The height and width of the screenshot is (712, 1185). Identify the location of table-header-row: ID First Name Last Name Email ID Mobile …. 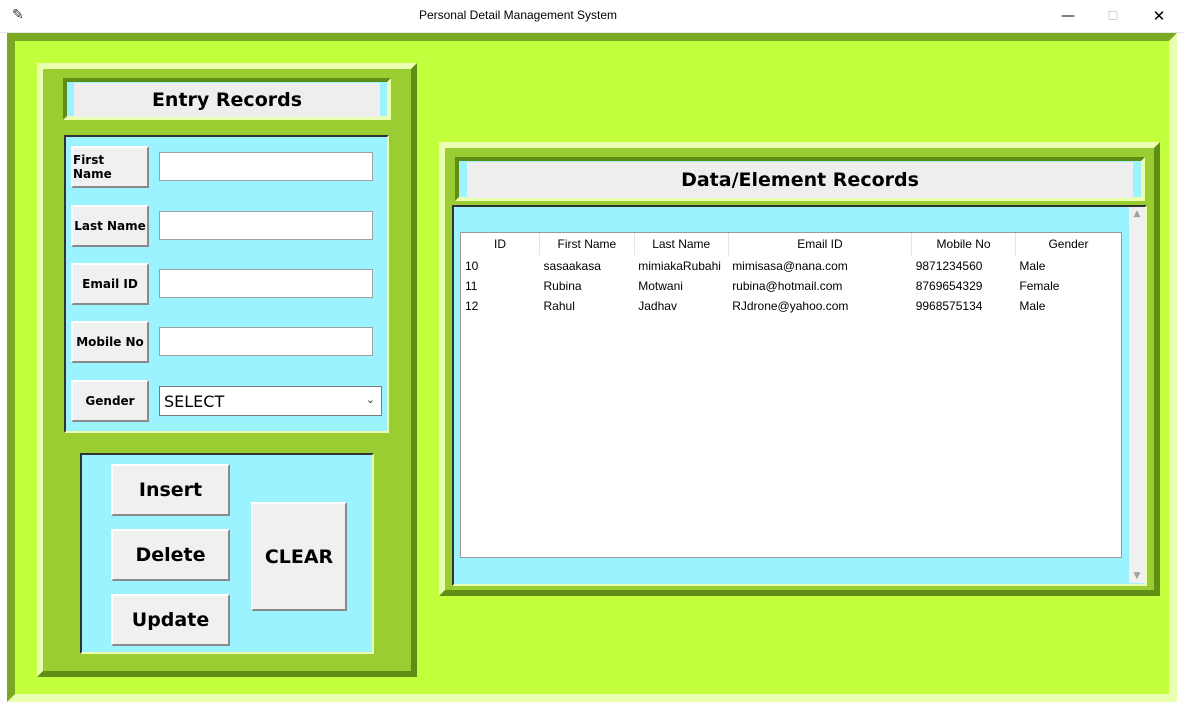
(791, 244).